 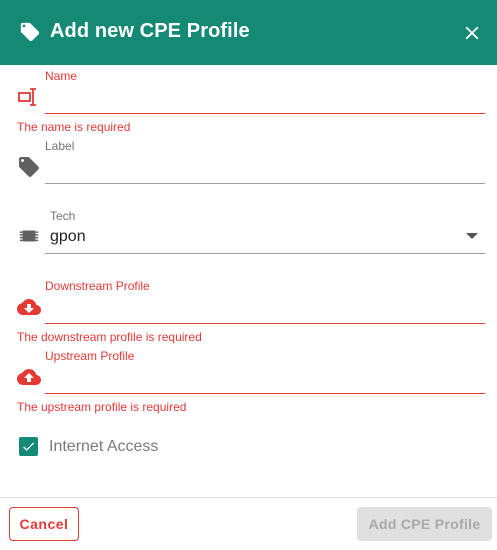 I want to click on add-cpe-profile-button: Add CPE Profile, so click(x=424, y=524).